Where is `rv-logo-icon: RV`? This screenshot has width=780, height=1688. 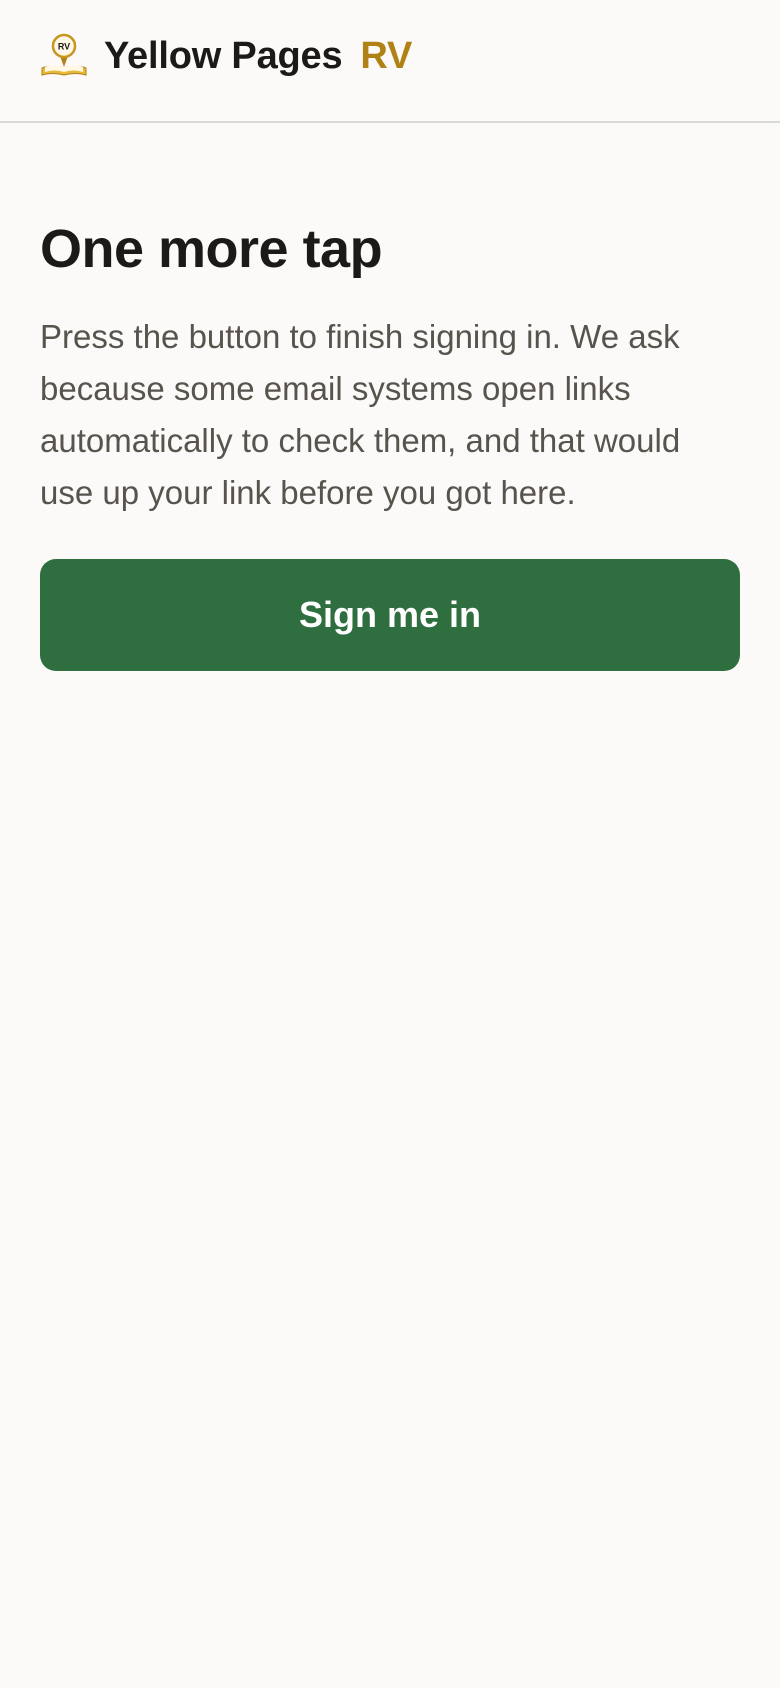 rv-logo-icon: RV is located at coordinates (64, 56).